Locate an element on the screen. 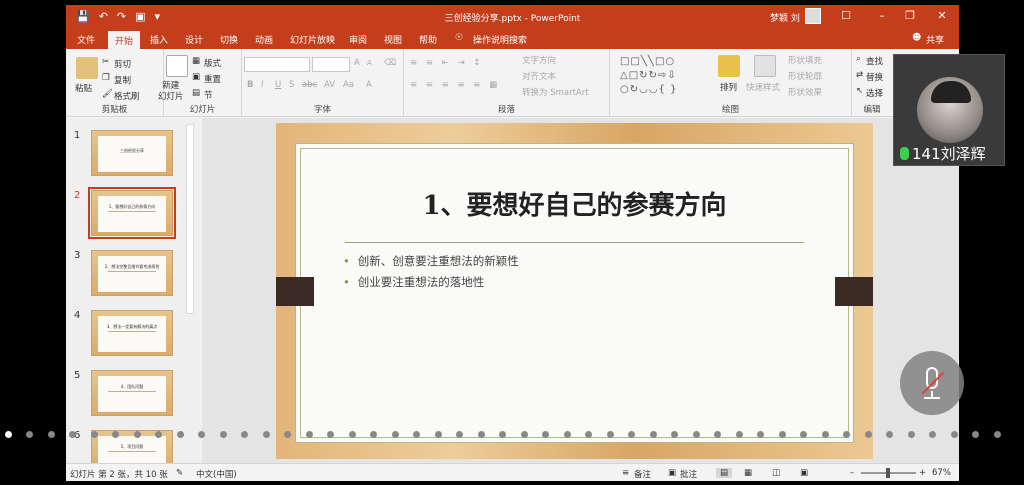 The height and width of the screenshot is (485, 1024). cut-button: 剪切 is located at coordinates (122, 64).